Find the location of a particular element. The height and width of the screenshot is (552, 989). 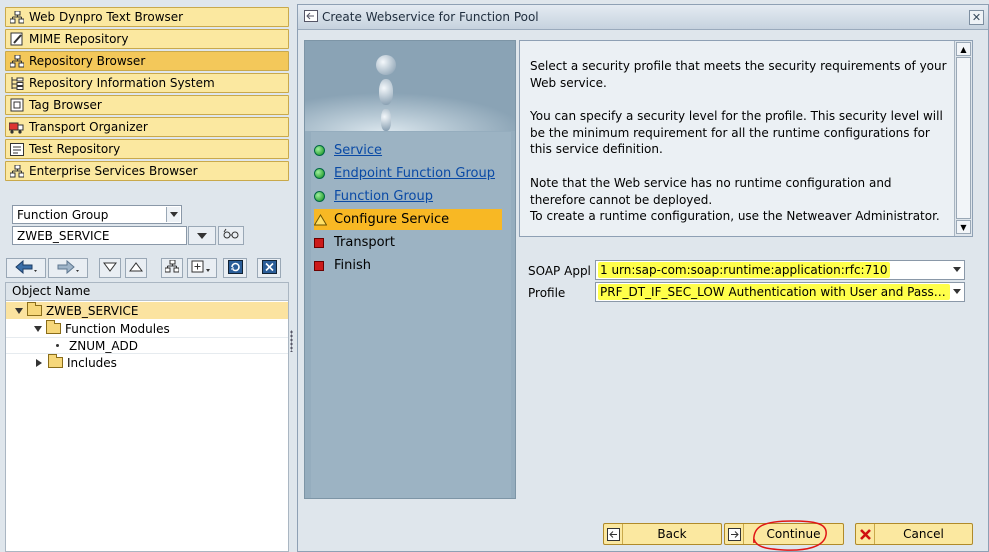

nav-label: Transport Organizer is located at coordinates (88, 127).